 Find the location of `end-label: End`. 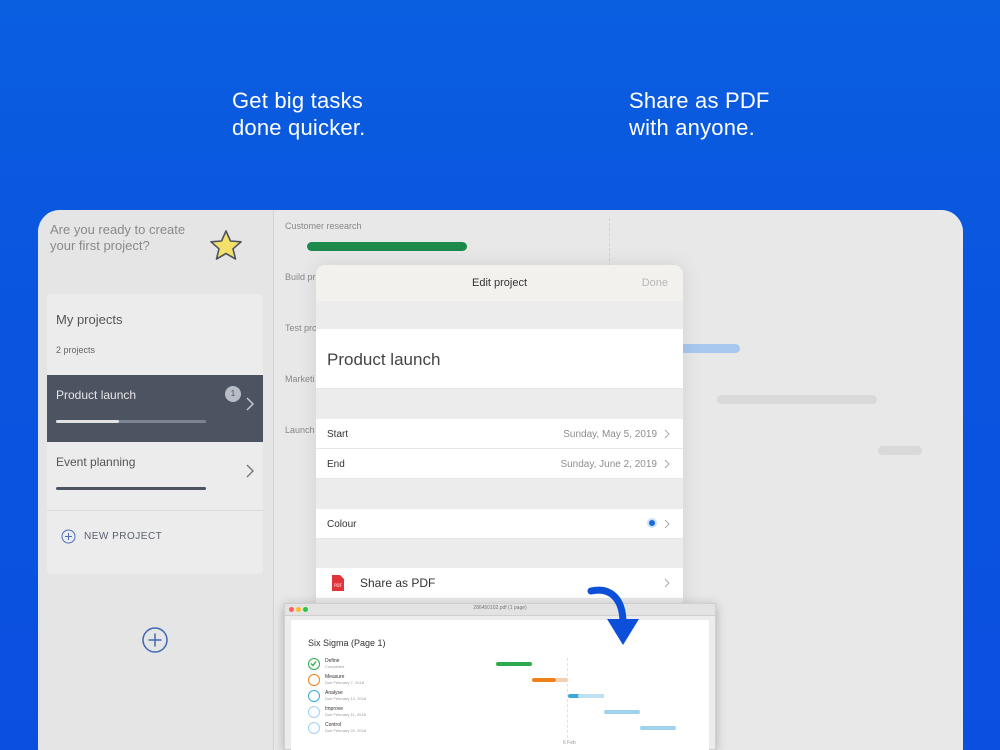

end-label: End is located at coordinates (336, 464).